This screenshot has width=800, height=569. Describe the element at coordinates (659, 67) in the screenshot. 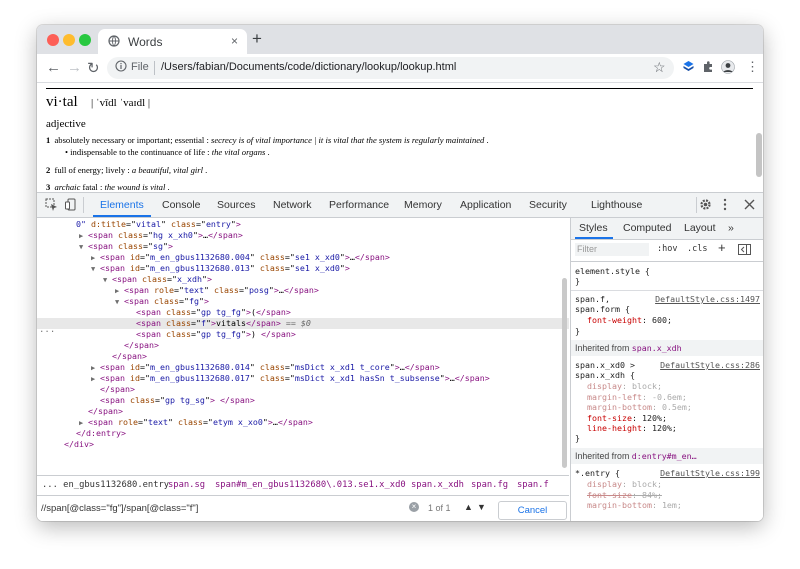

I see `bookmark-star-icon: ☆` at that location.